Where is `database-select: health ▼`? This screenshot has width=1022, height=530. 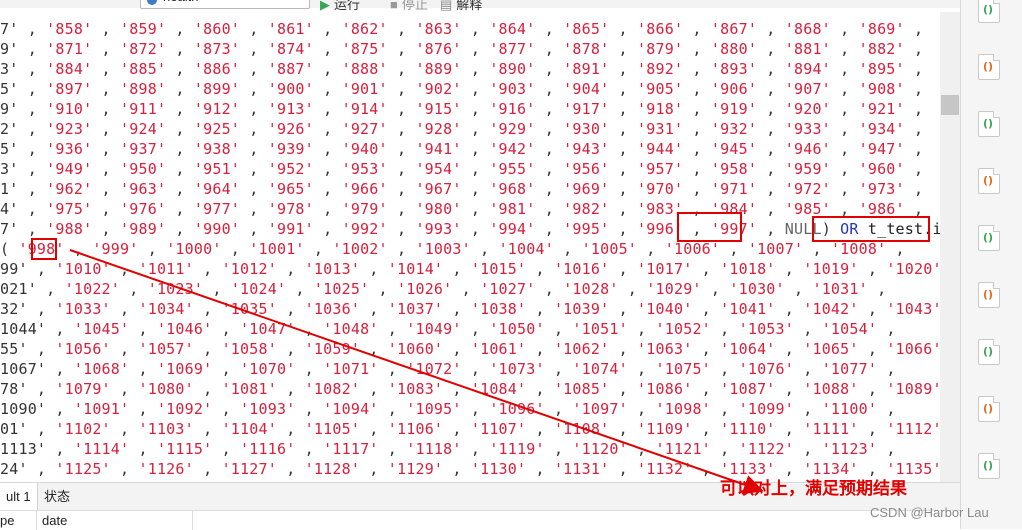 database-select: health ▼ is located at coordinates (225, 4).